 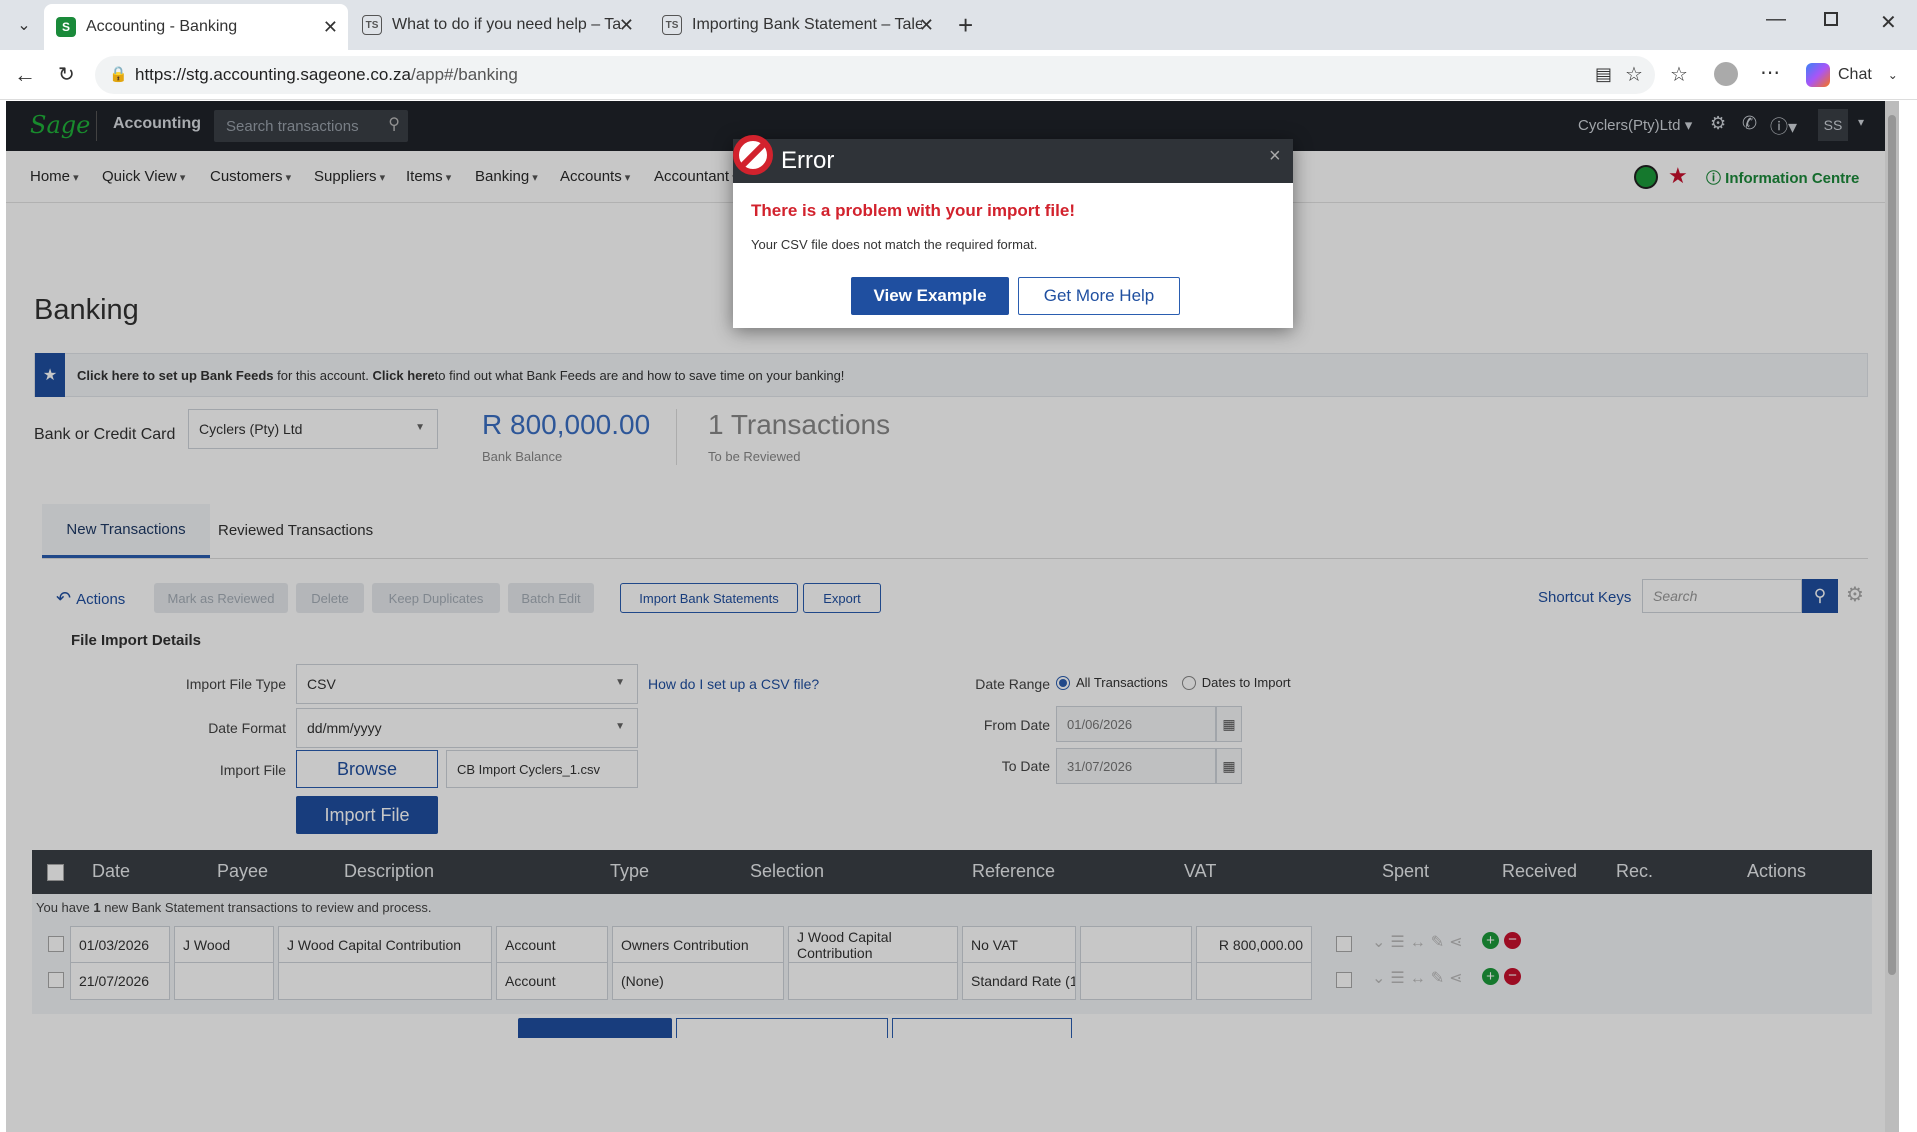 I want to click on restore-icon, so click(x=1831, y=19).